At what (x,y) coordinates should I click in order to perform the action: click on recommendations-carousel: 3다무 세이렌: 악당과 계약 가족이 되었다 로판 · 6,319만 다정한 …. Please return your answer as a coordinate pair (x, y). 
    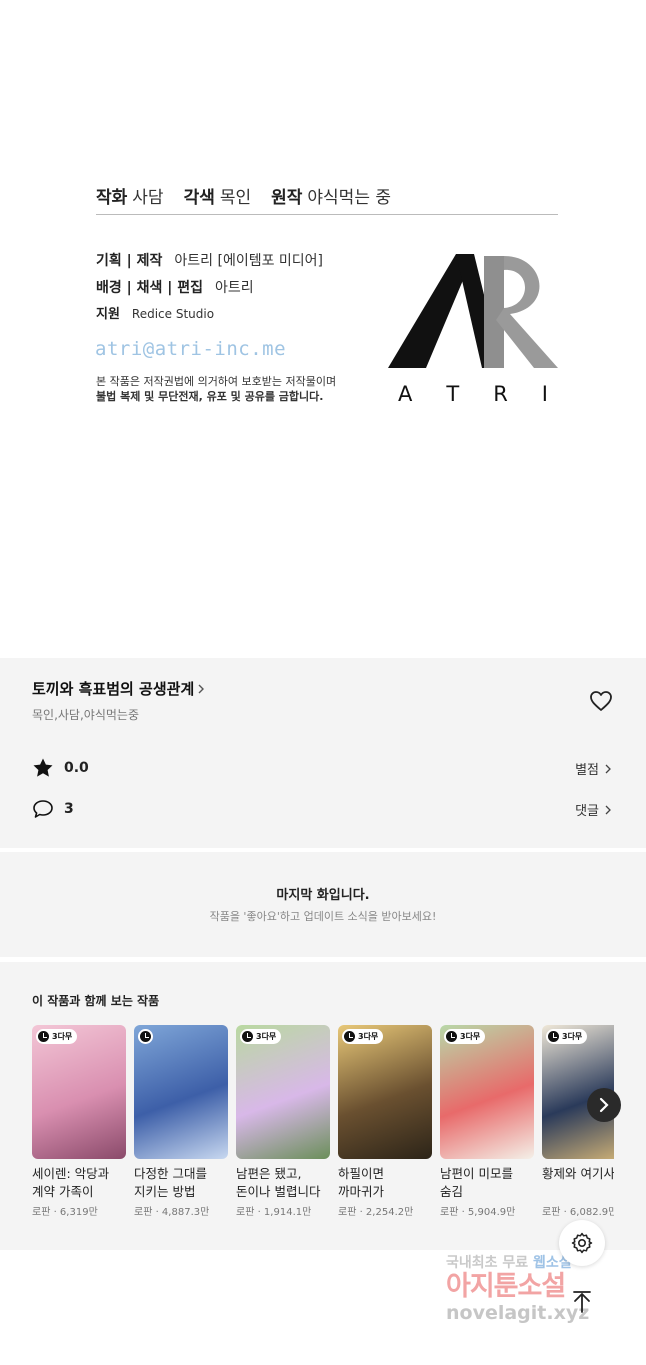
    Looking at the image, I should click on (323, 1130).